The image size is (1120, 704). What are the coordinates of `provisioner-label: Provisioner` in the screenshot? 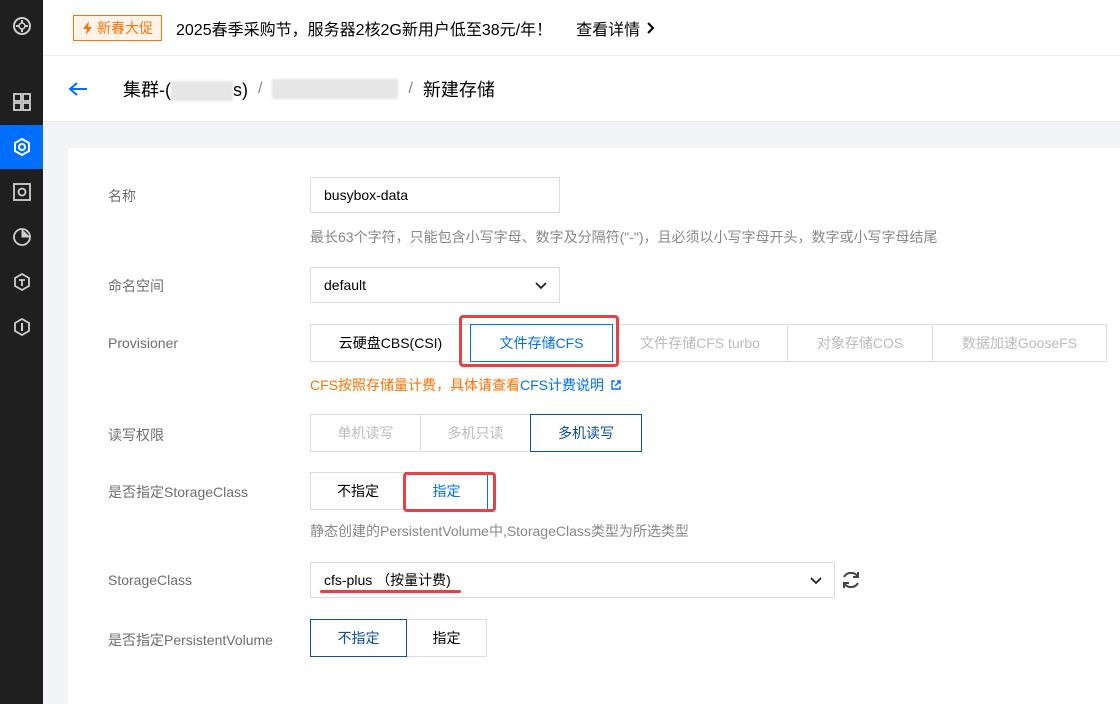 It's located at (143, 343).